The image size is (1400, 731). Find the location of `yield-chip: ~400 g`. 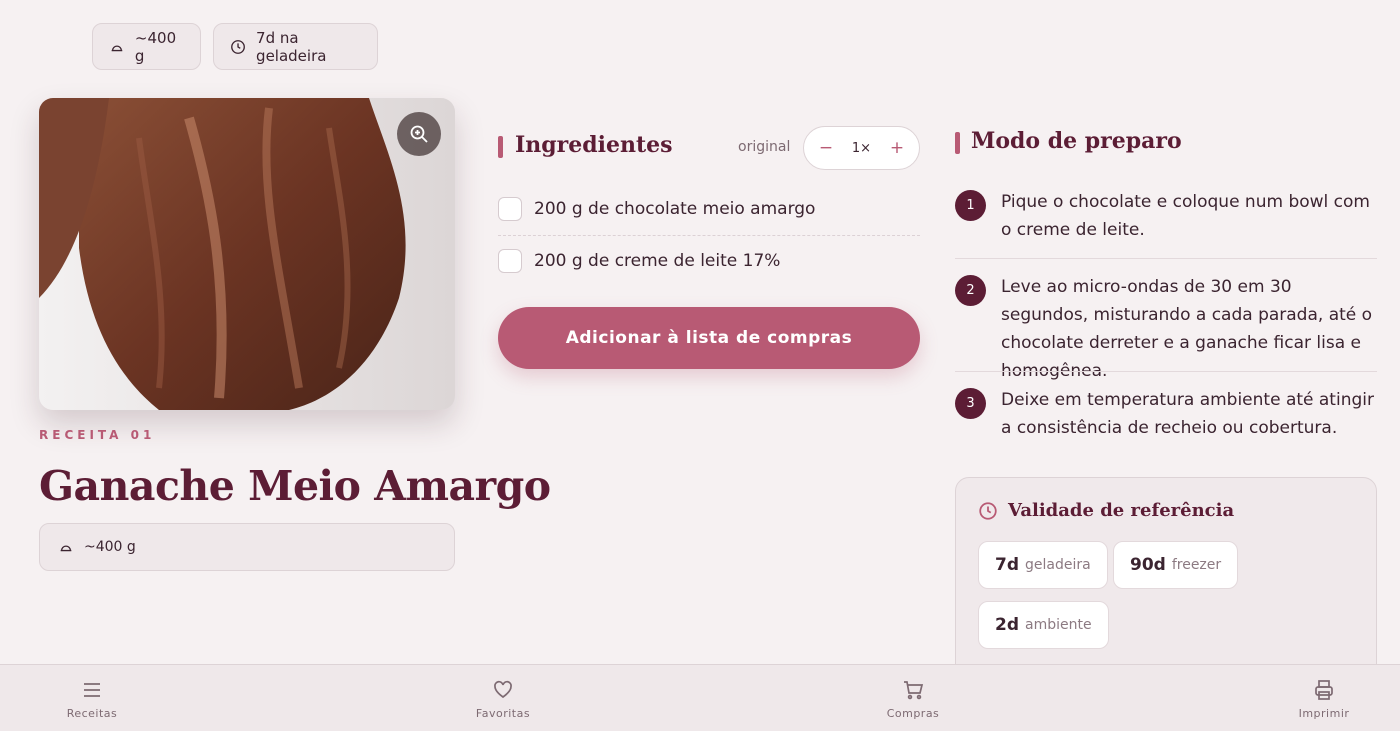

yield-chip: ~400 g is located at coordinates (146, 46).